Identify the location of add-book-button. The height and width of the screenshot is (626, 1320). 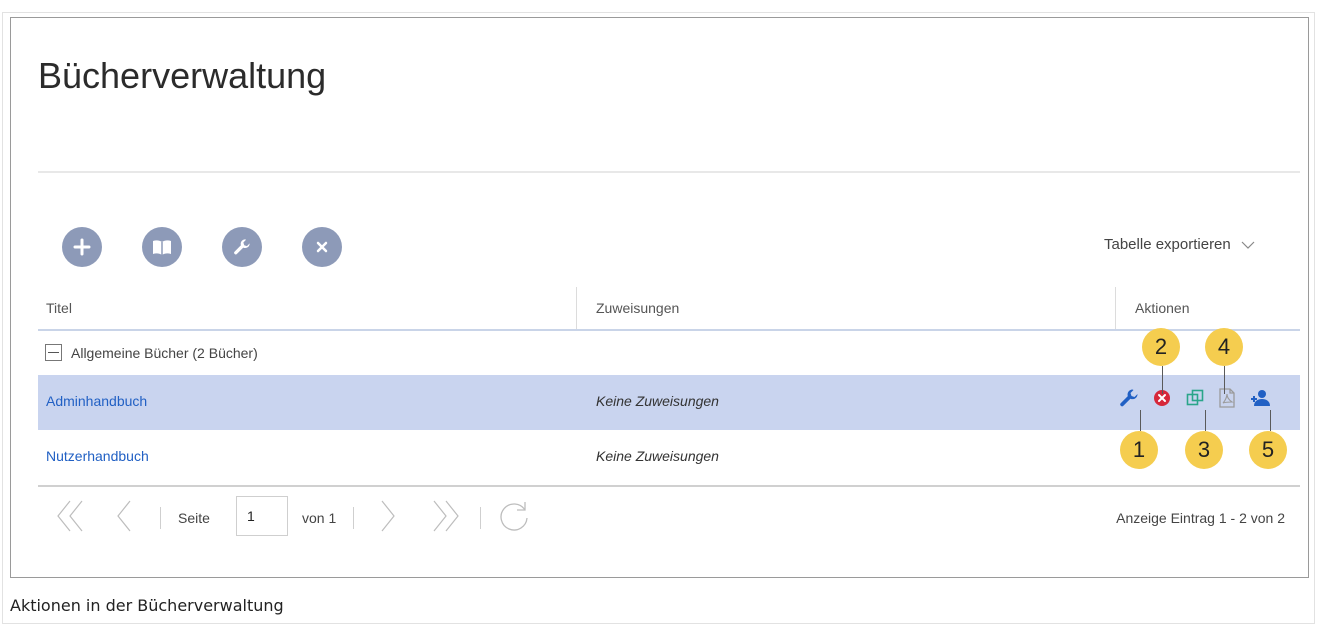
(82, 247).